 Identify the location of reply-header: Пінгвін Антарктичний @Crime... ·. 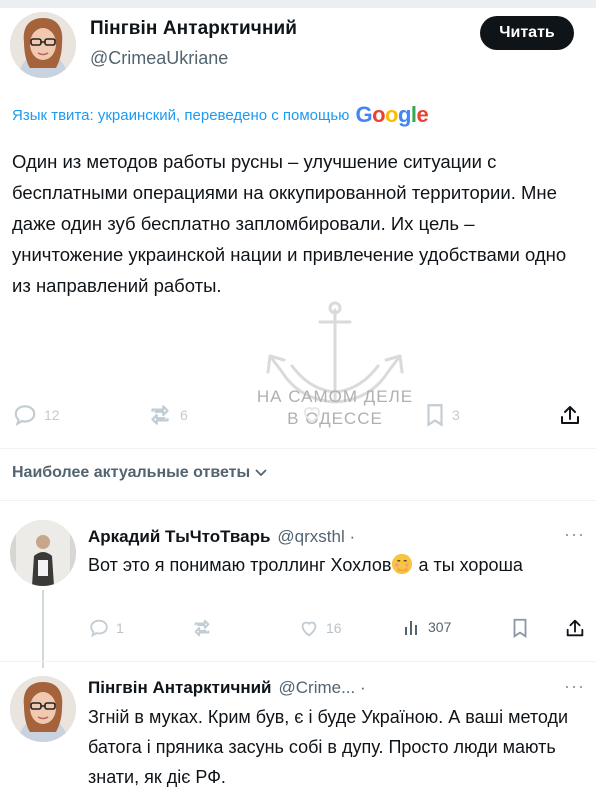
(227, 688).